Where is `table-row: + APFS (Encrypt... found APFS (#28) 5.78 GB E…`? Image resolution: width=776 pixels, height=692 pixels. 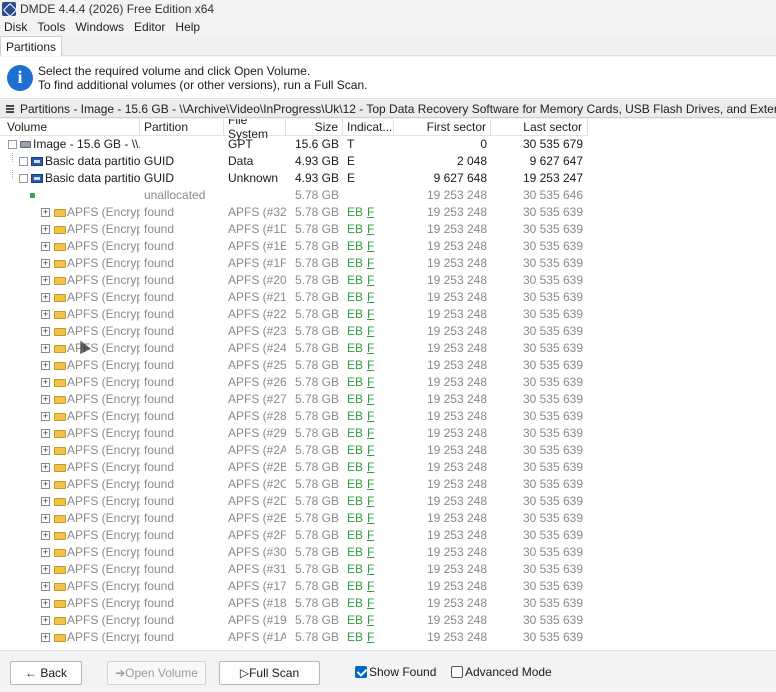 table-row: + APFS (Encrypt... found APFS (#28) 5.78 GB E… is located at coordinates (294, 416).